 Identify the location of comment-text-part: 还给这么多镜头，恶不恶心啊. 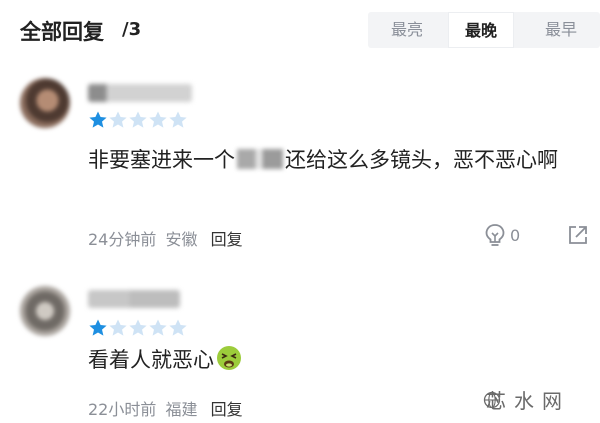
(421, 160).